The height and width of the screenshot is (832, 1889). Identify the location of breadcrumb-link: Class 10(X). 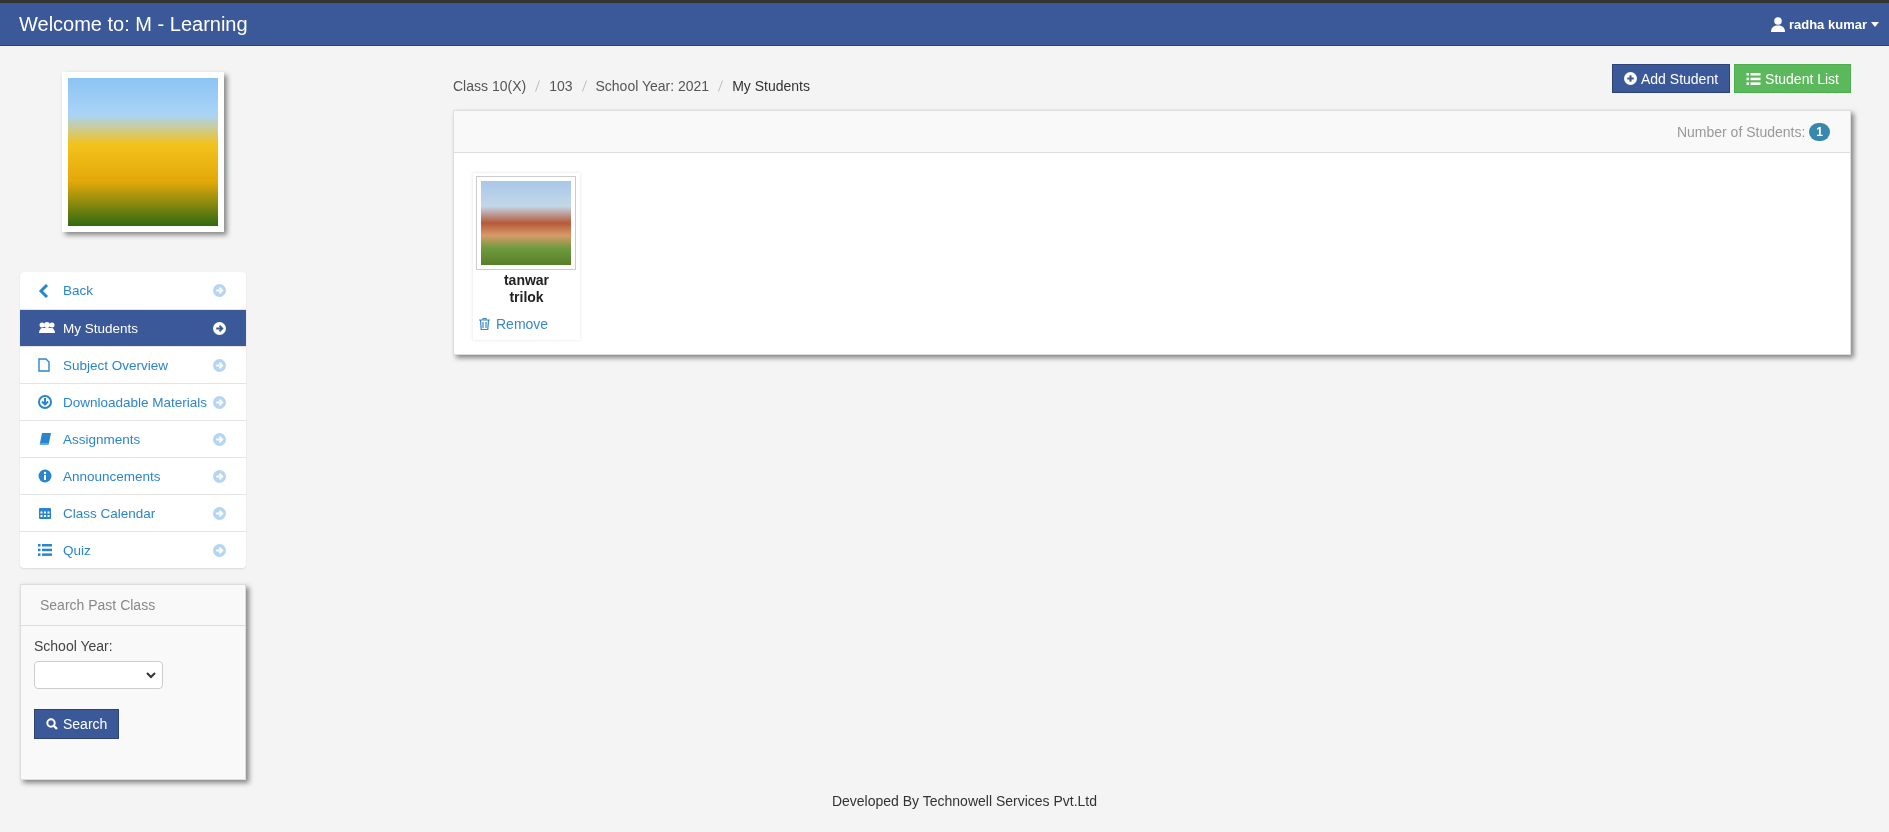
(490, 86).